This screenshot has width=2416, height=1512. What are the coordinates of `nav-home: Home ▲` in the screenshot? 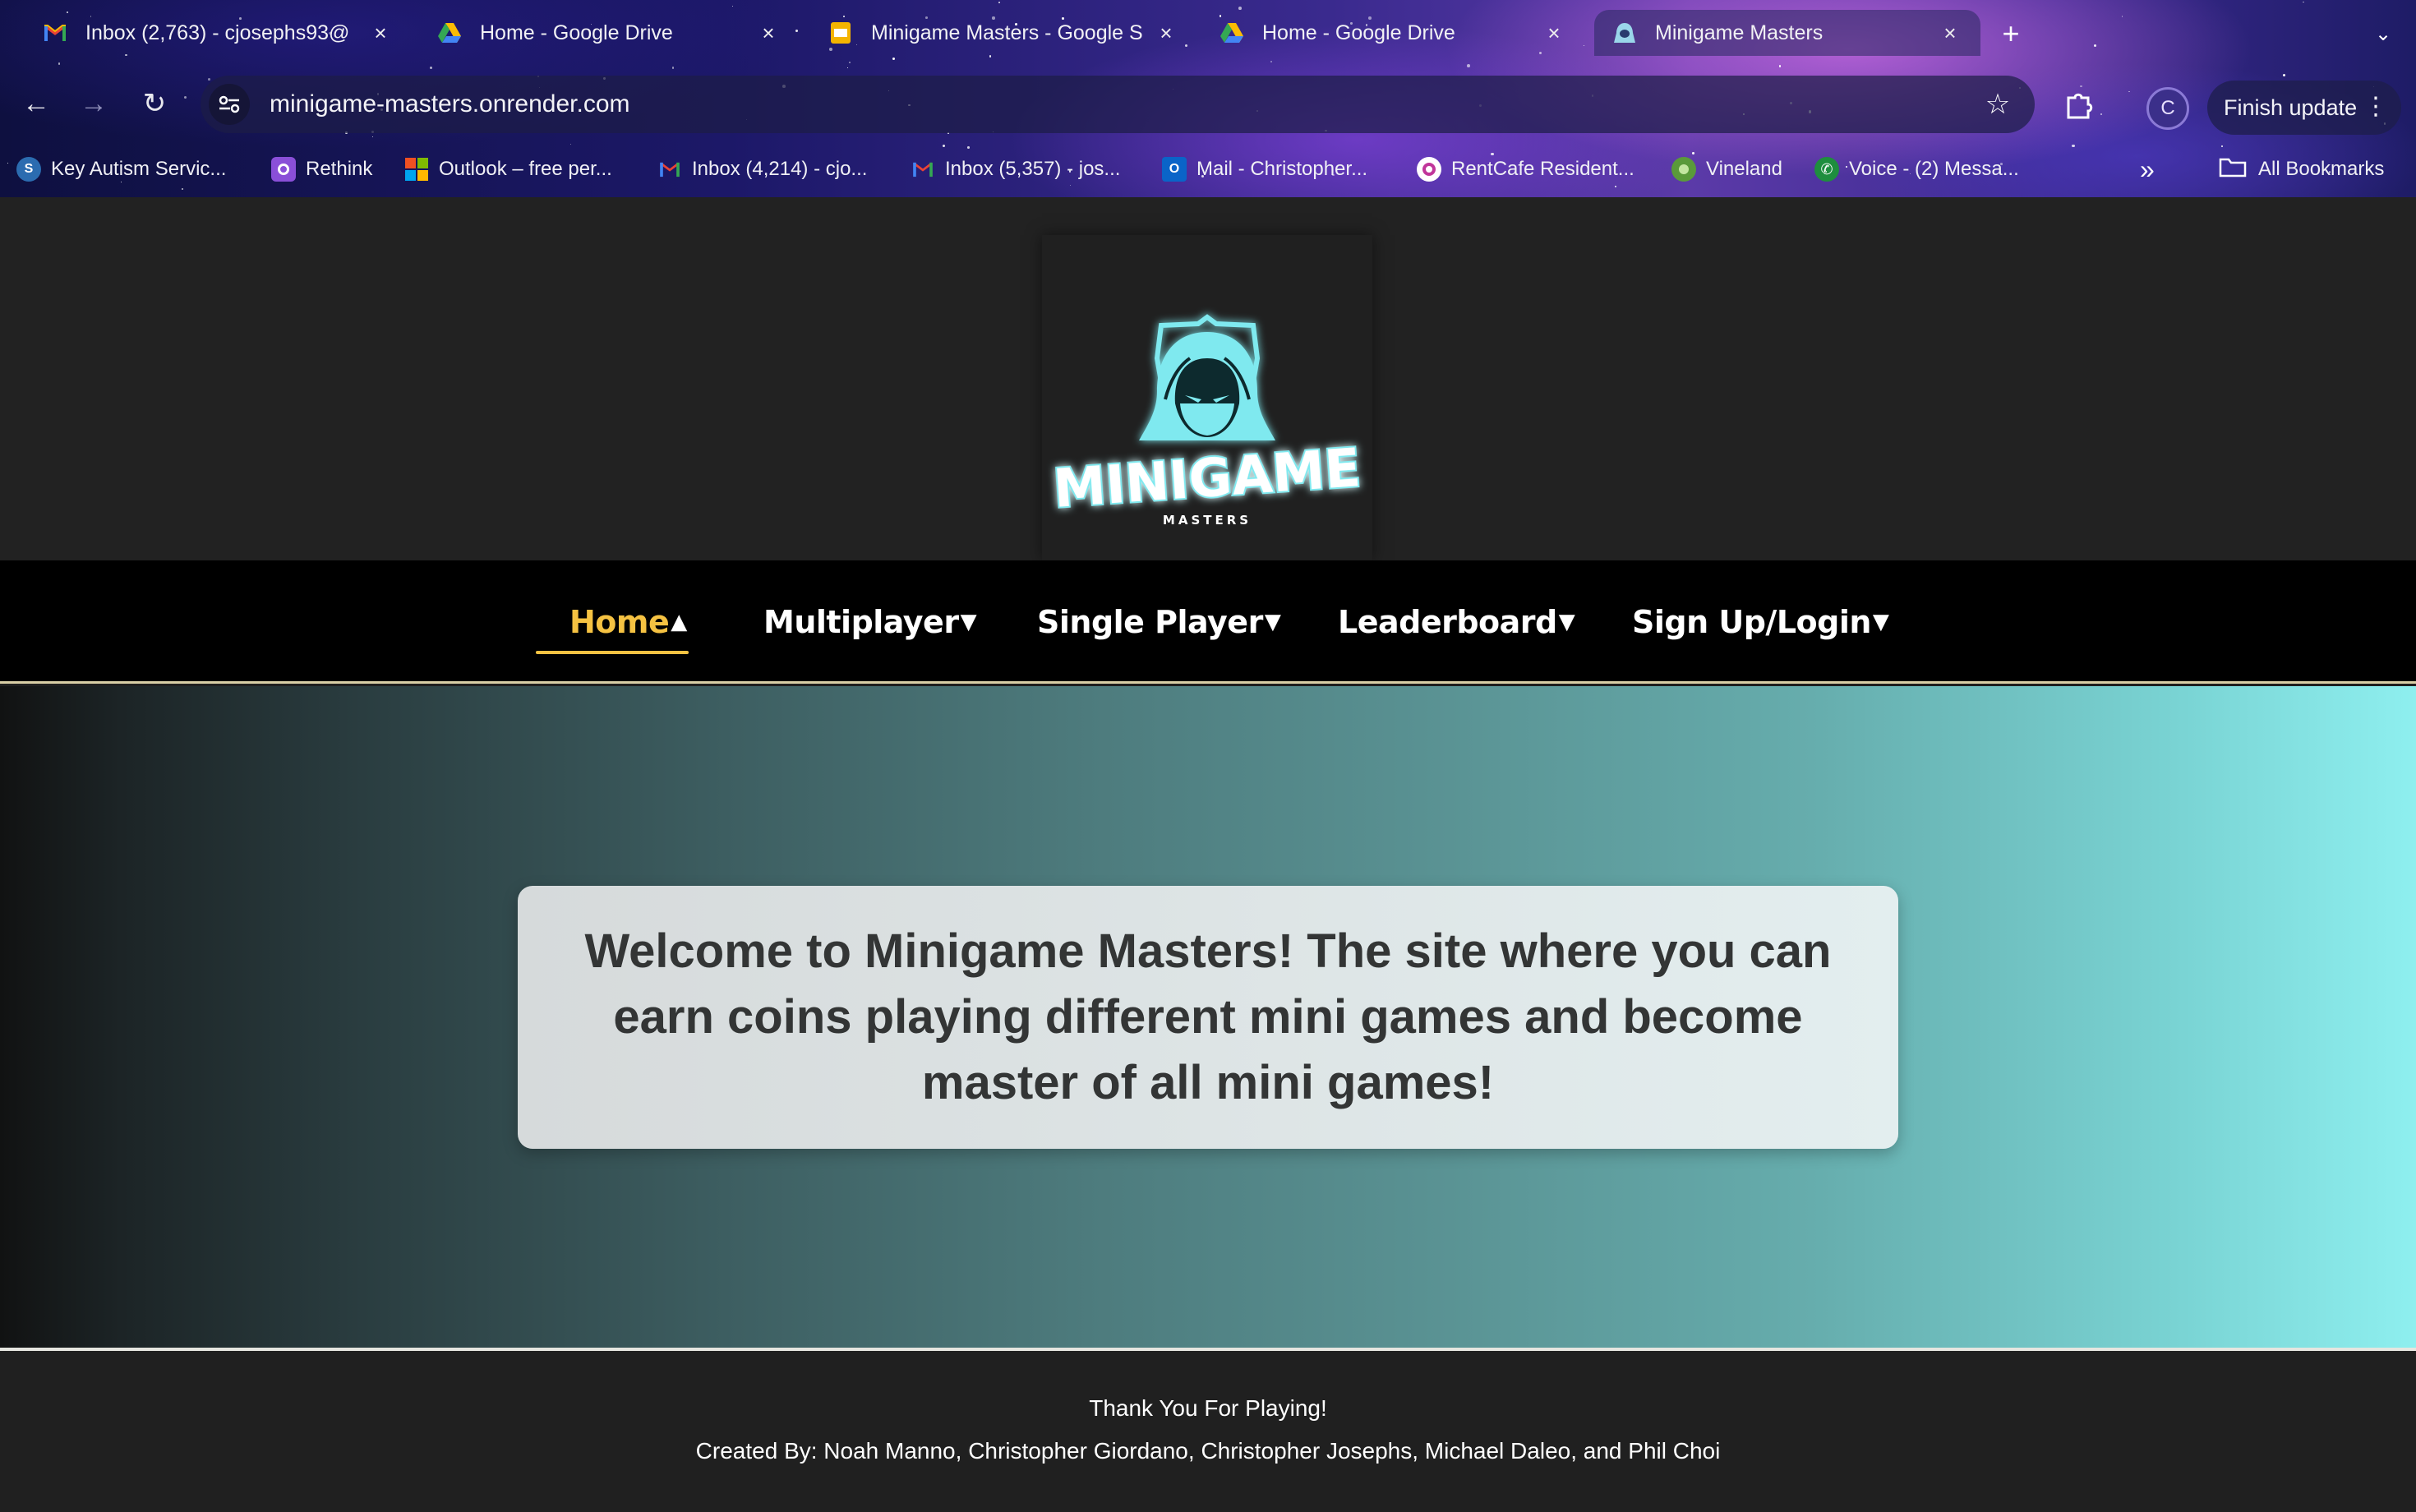 It's located at (628, 622).